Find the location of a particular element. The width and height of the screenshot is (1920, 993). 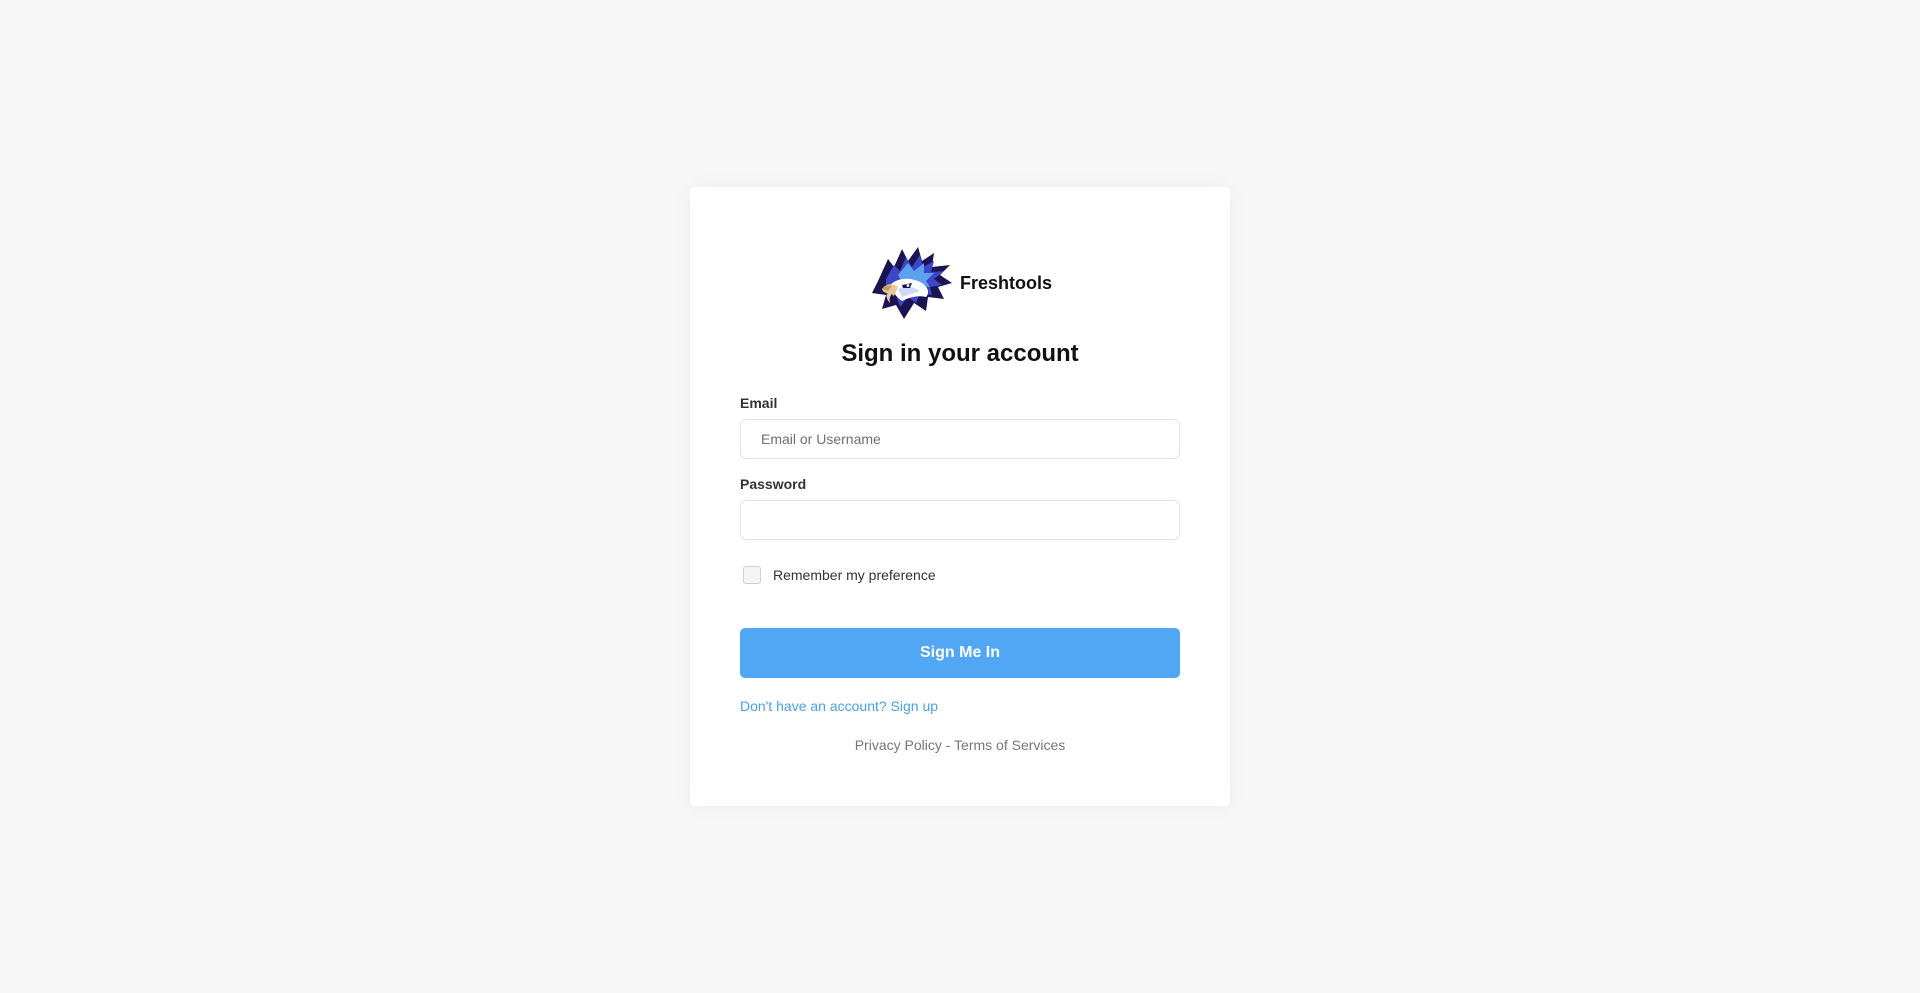

email-label: Email is located at coordinates (759, 403).